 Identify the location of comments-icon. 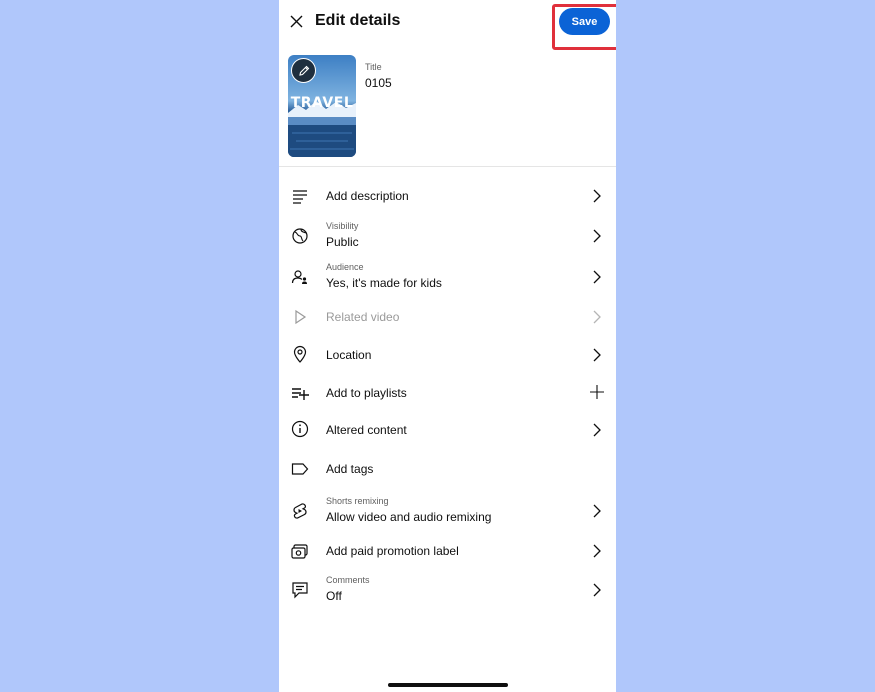
(300, 590).